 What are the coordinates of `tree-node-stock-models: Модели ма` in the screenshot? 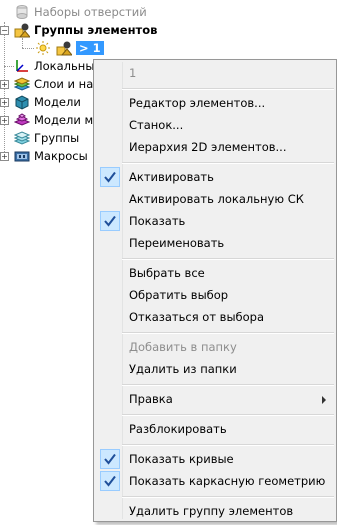 It's located at (57, 120).